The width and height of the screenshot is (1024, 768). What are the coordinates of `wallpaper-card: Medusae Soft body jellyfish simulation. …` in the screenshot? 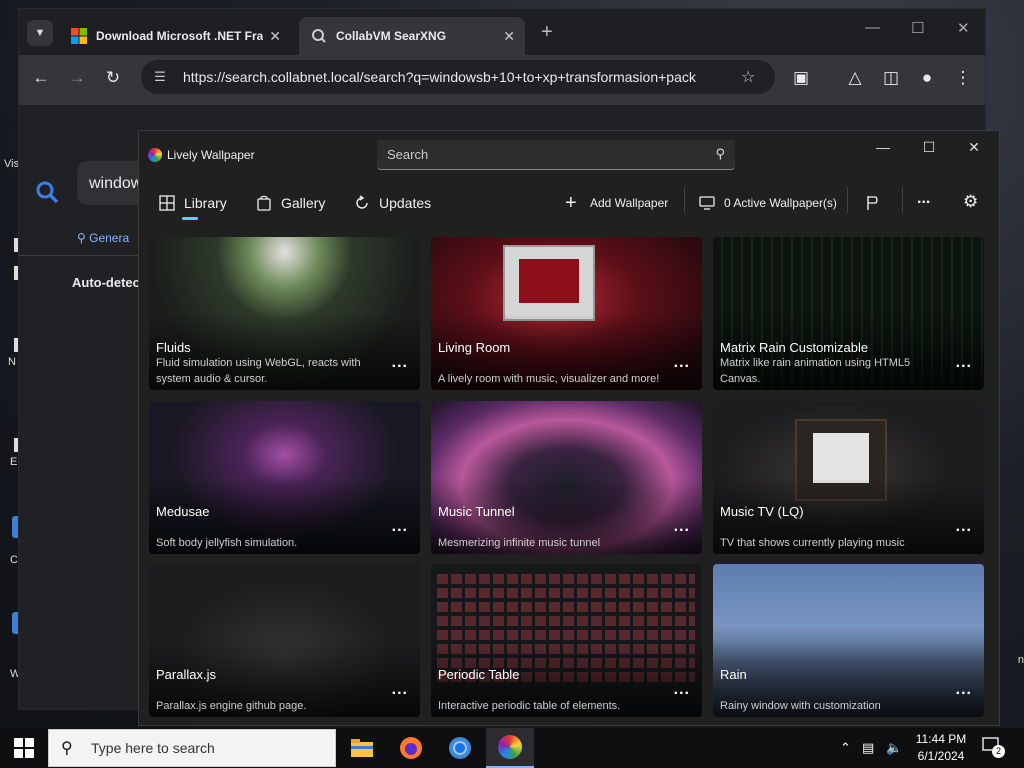 It's located at (284, 477).